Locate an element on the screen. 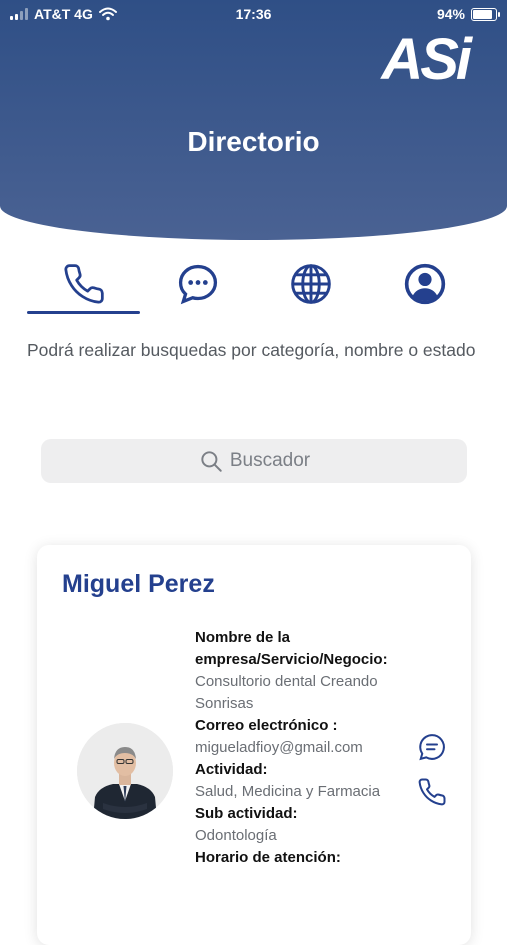  email-value: migueladfioy@gmail.com is located at coordinates (279, 747).